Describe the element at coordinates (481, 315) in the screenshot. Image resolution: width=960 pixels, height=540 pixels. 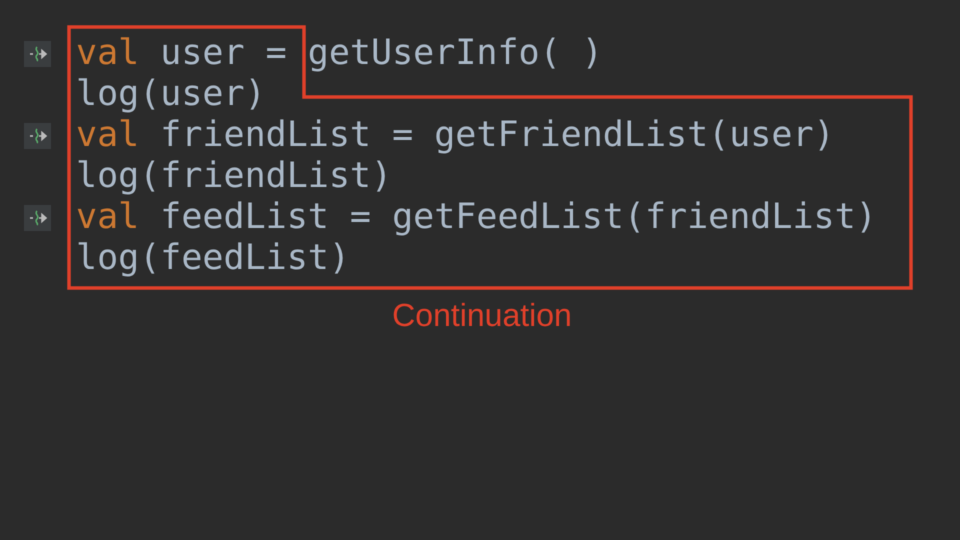
I see `annotation-label: Continuation` at that location.